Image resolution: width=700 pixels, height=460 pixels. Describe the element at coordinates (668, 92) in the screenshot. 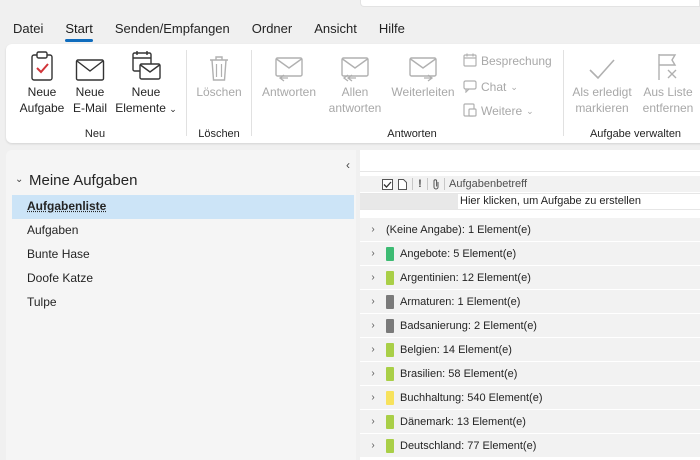

I see `remove-from-list-label-1: Aus Liste` at that location.